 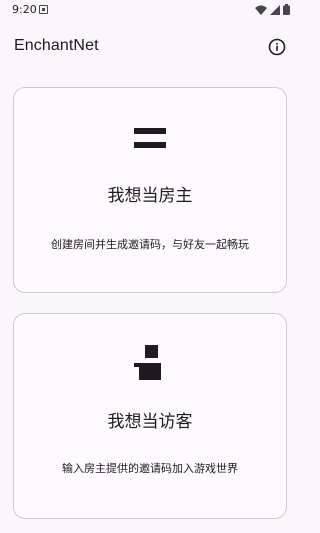 I want to click on menu-bars-icon, so click(x=150, y=138).